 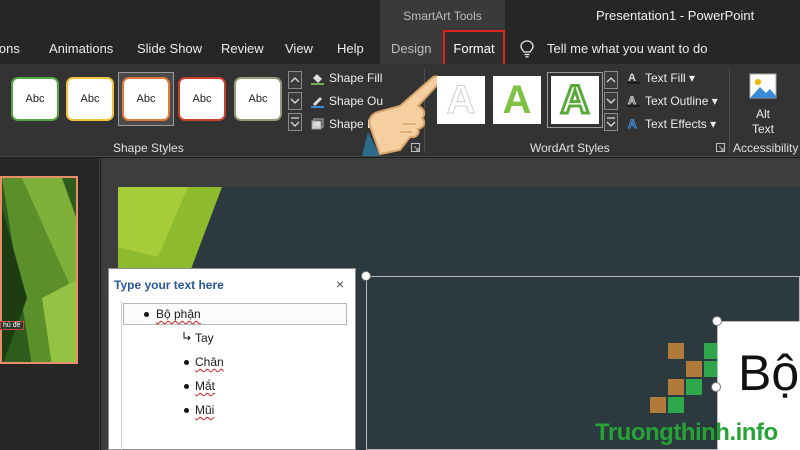 I want to click on smartart-tools-context: SmartArt Tools, so click(x=442, y=17).